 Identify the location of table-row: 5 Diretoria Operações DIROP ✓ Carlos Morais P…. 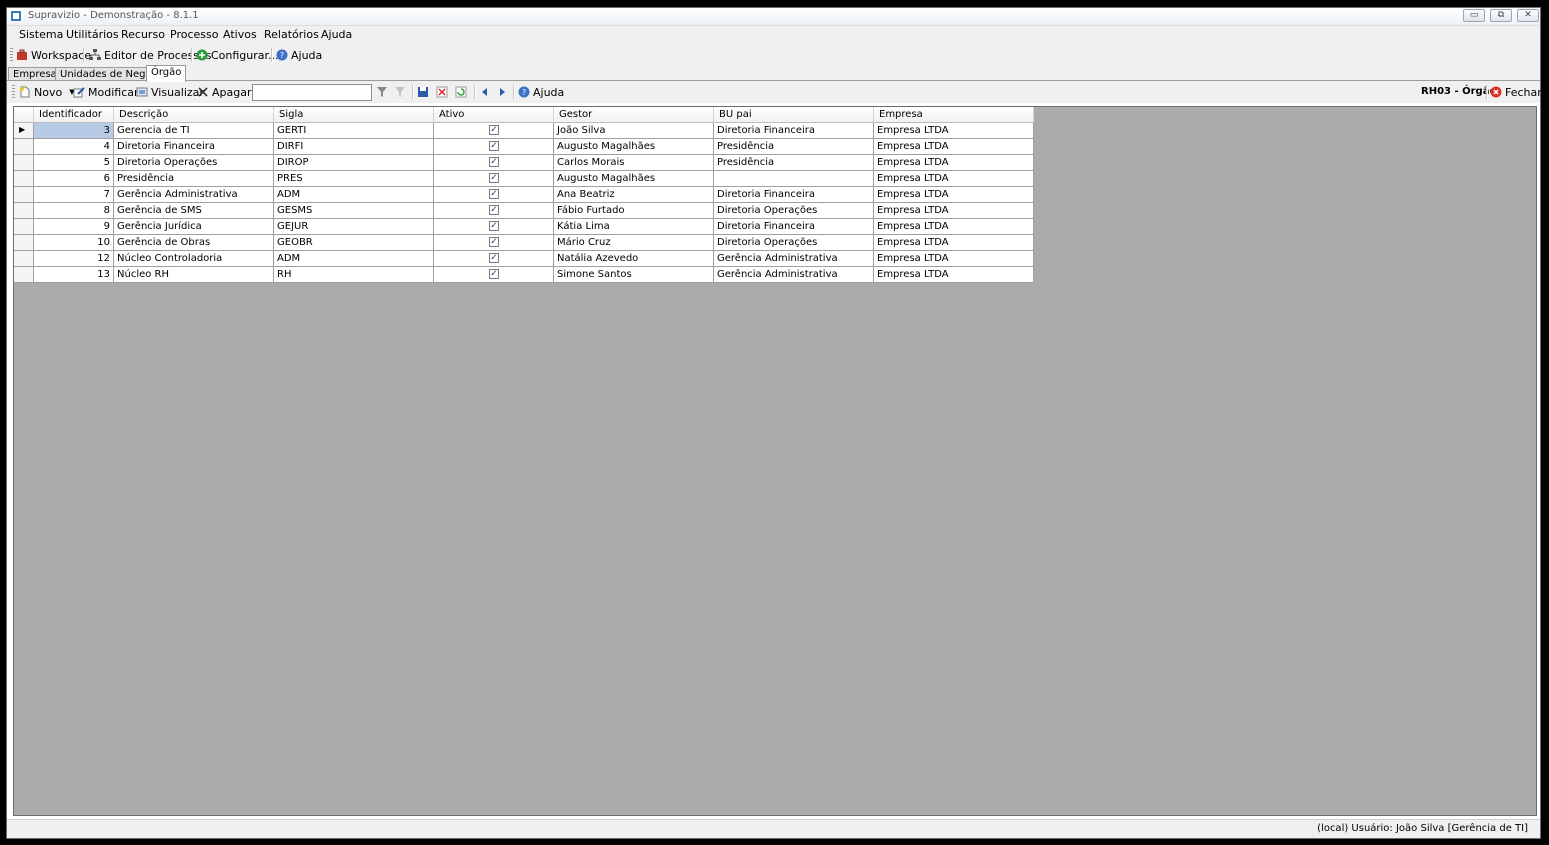
(524, 163).